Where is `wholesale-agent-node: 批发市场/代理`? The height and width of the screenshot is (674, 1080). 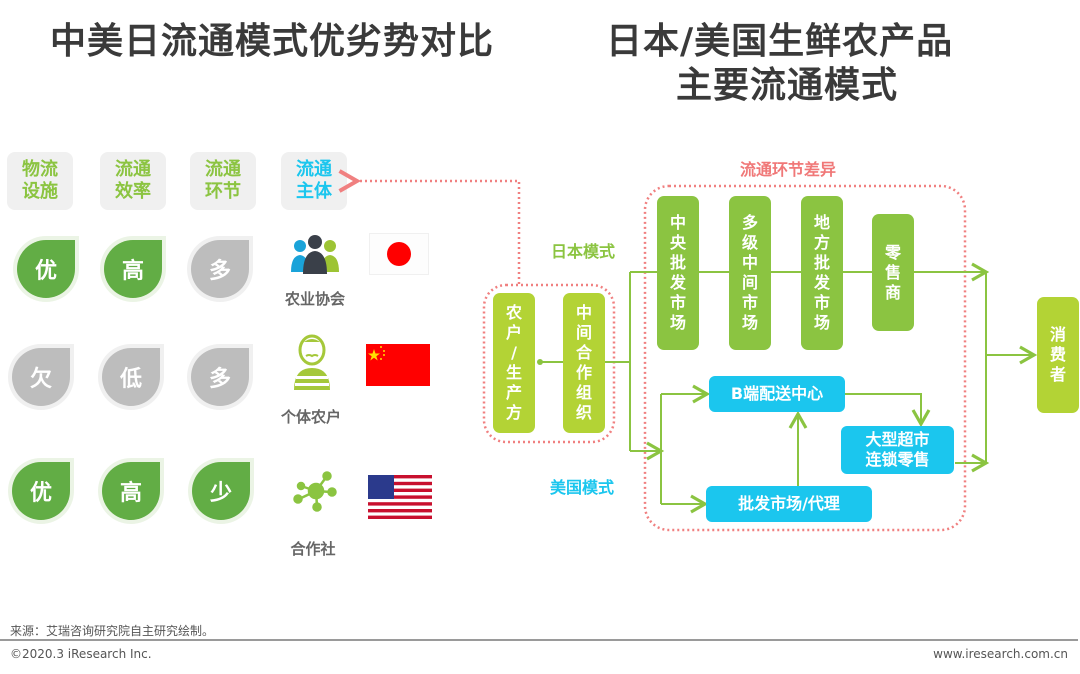 wholesale-agent-node: 批发市场/代理 is located at coordinates (789, 504).